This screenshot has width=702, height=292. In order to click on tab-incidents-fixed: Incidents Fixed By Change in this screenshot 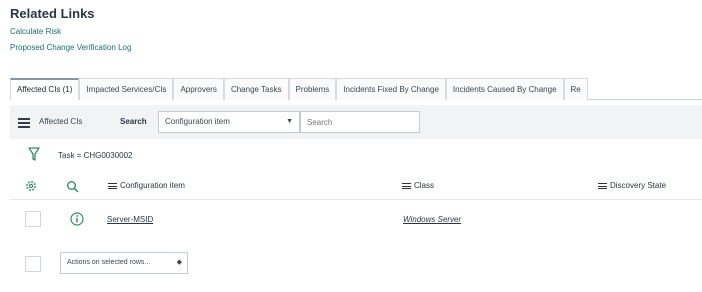, I will do `click(391, 89)`.